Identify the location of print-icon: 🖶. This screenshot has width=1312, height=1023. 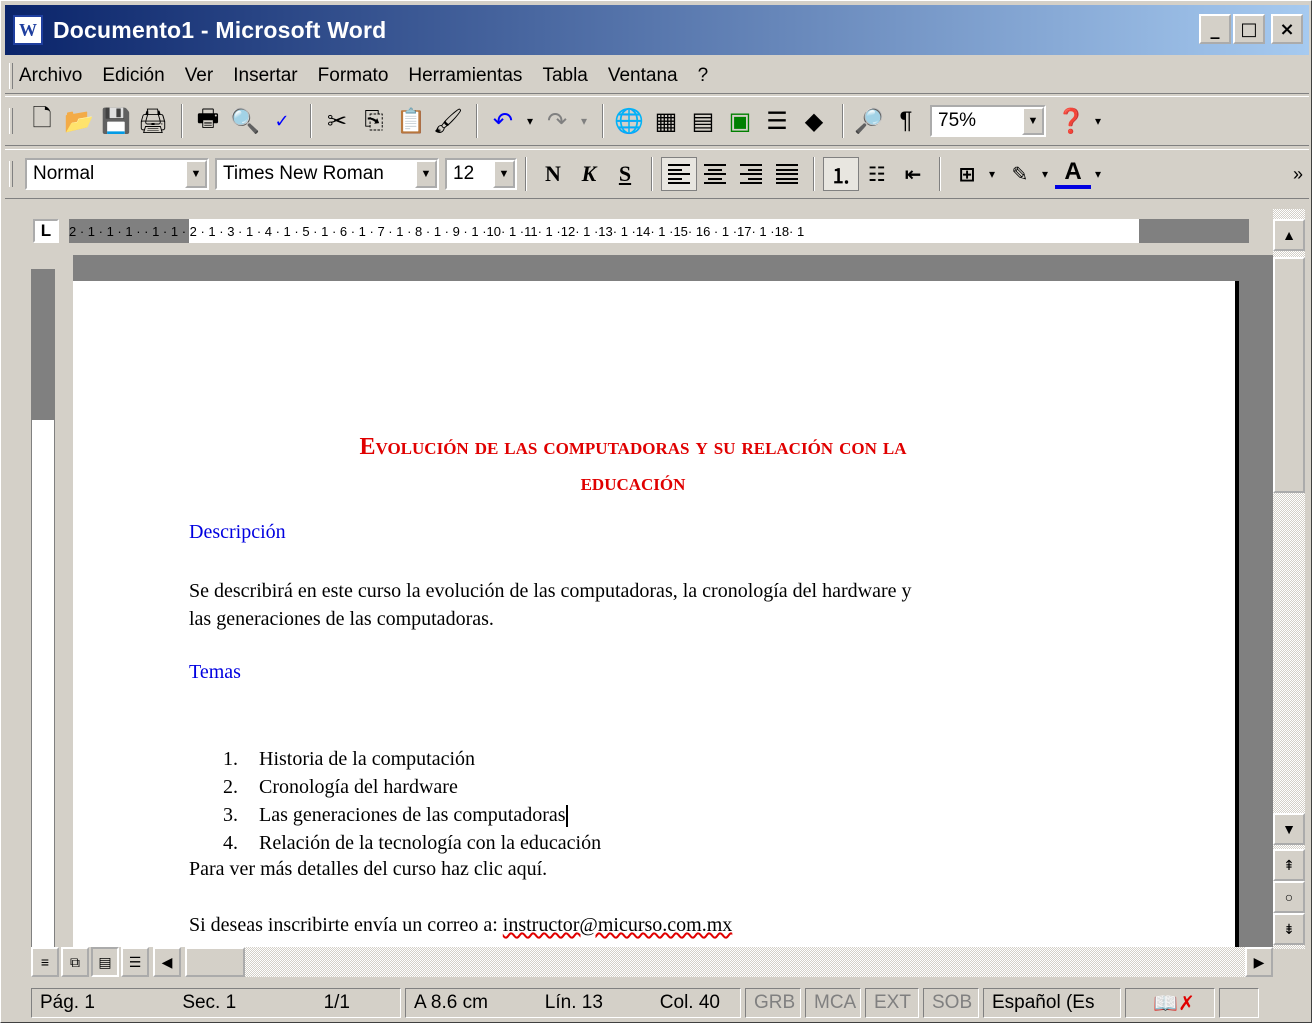
(208, 121).